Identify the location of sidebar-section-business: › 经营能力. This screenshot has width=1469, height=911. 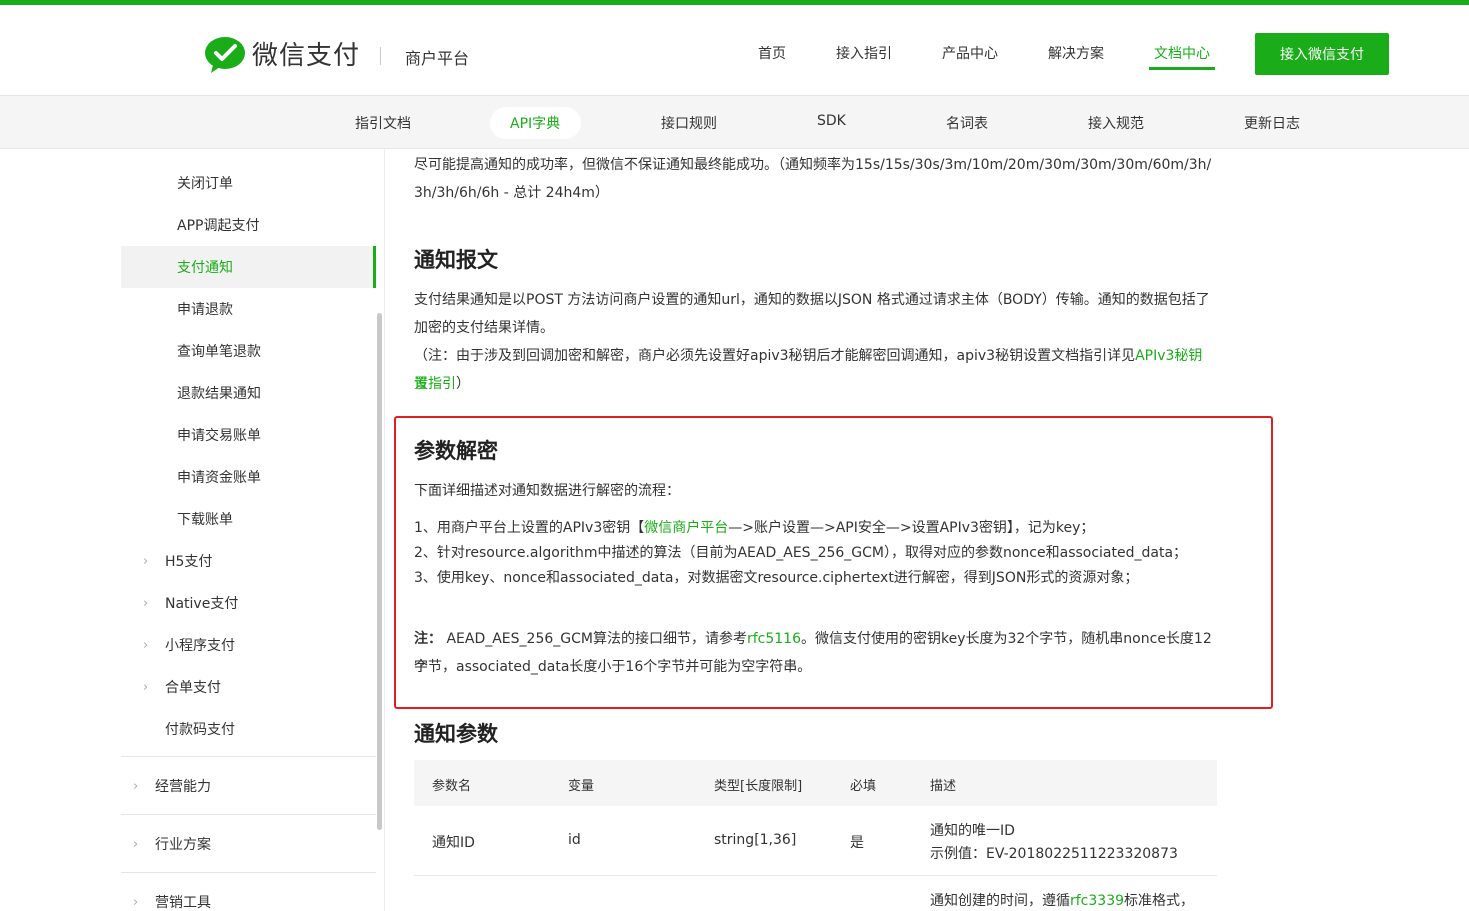
(249, 786).